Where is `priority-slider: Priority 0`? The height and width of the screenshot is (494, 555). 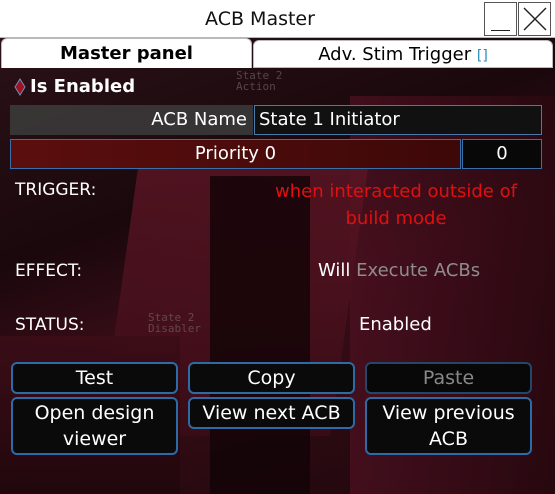 priority-slider: Priority 0 is located at coordinates (235, 154).